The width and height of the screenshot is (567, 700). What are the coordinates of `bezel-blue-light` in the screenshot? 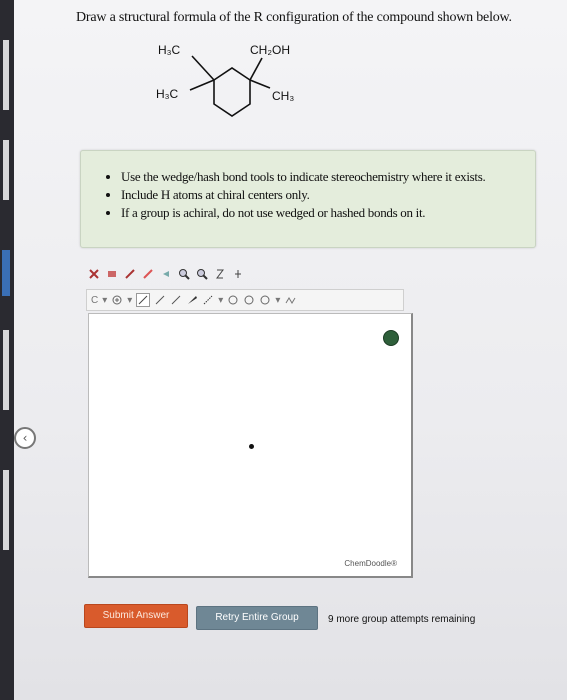 It's located at (6, 273).